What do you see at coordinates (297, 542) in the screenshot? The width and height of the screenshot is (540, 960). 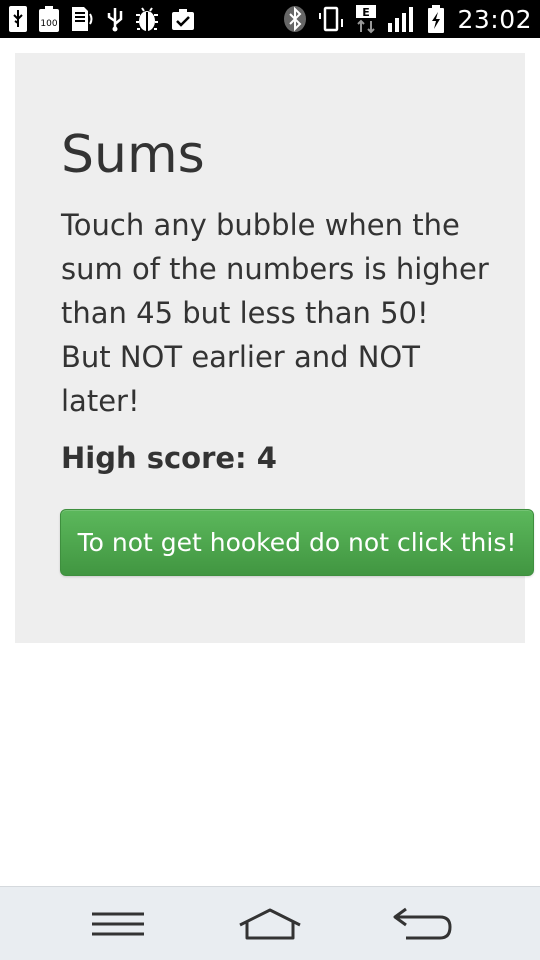 I see `hook-button: To not get hooked do not click this!` at bounding box center [297, 542].